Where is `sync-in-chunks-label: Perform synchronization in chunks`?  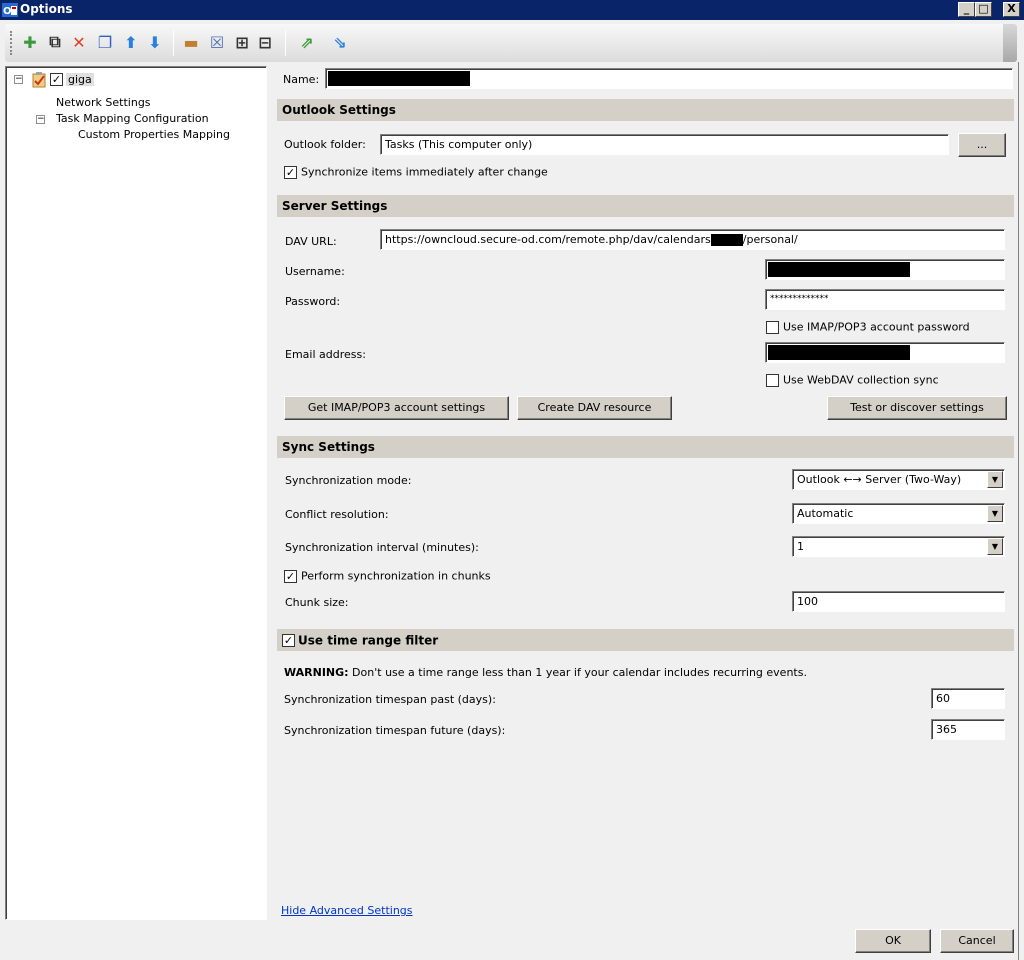
sync-in-chunks-label: Perform synchronization in chunks is located at coordinates (396, 576).